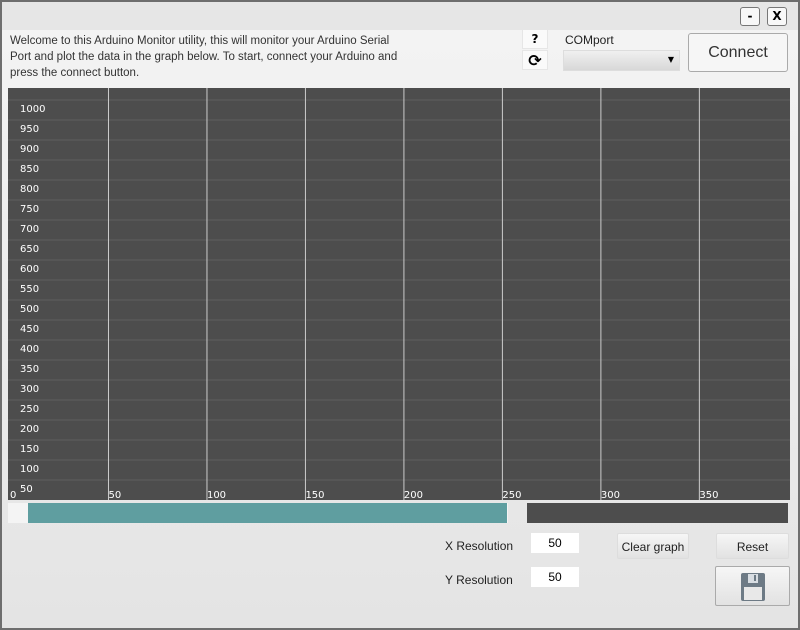  Describe the element at coordinates (479, 546) in the screenshot. I see `x-resolution-label: X Resolution` at that location.